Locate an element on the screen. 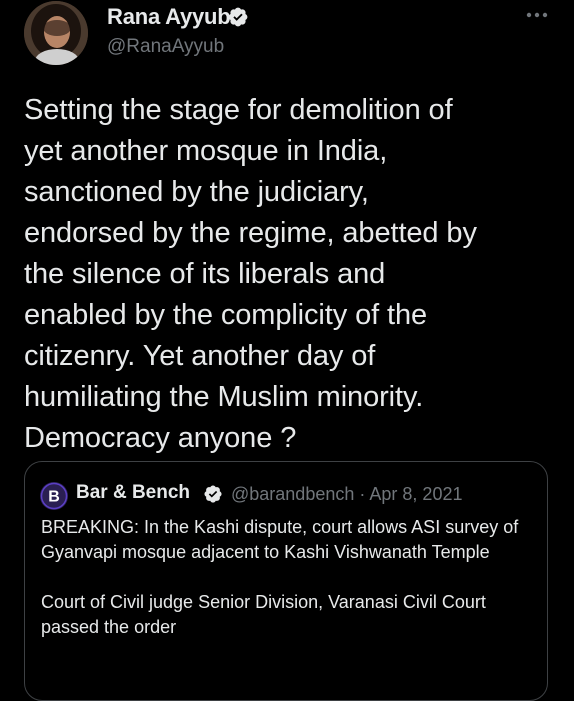 The height and width of the screenshot is (701, 574). more-options-icon is located at coordinates (537, 15).